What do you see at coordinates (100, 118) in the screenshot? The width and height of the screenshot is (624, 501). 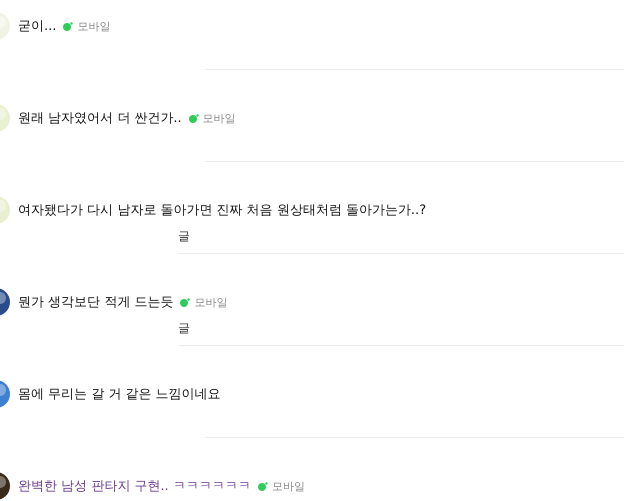 I see `comment-text: 원래 남자였어서 더 싼건가..` at bounding box center [100, 118].